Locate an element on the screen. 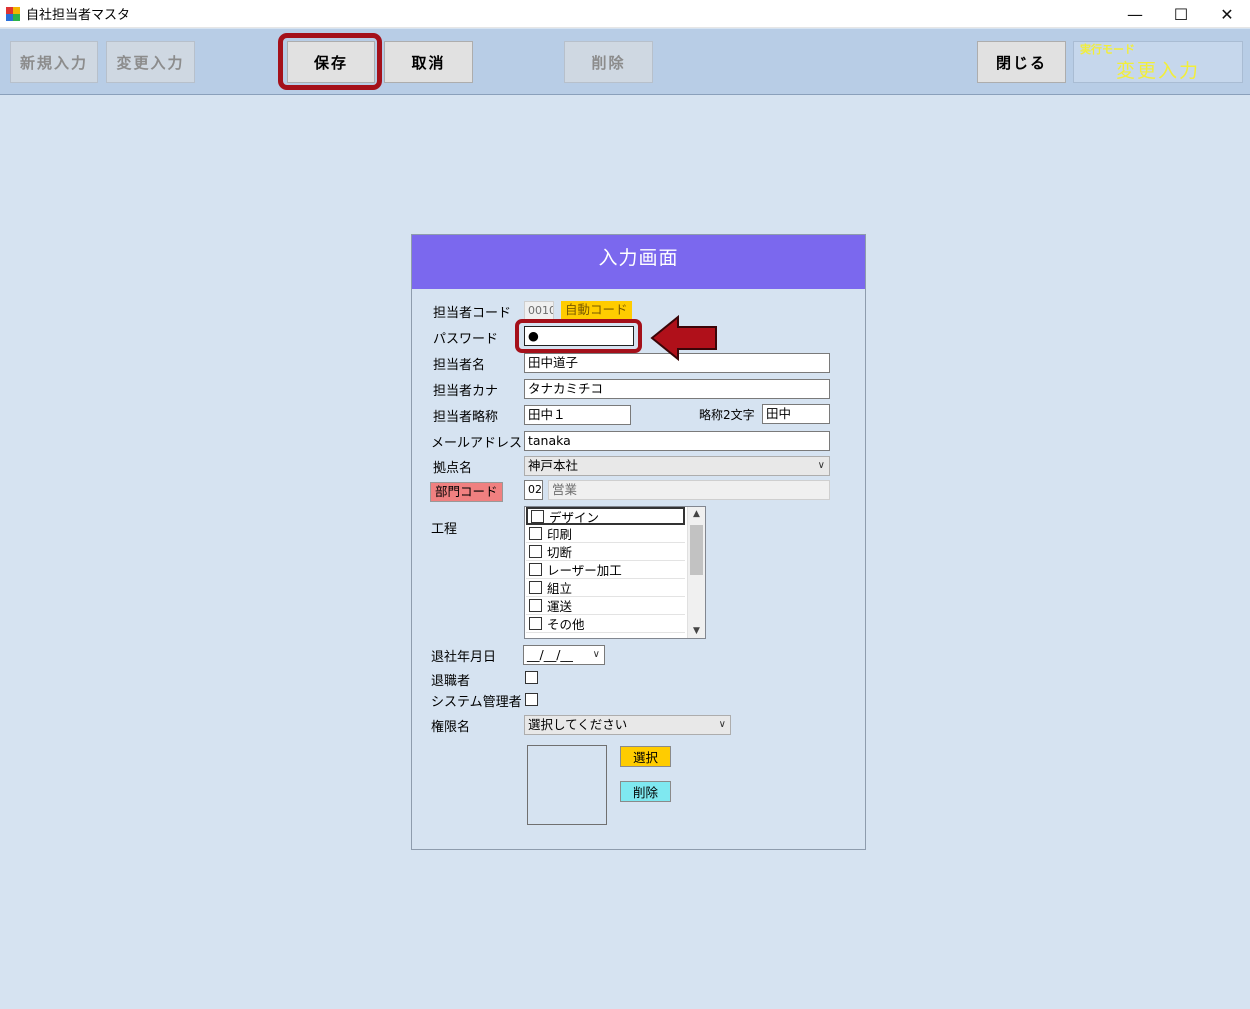  save-button: 保存 is located at coordinates (331, 62).